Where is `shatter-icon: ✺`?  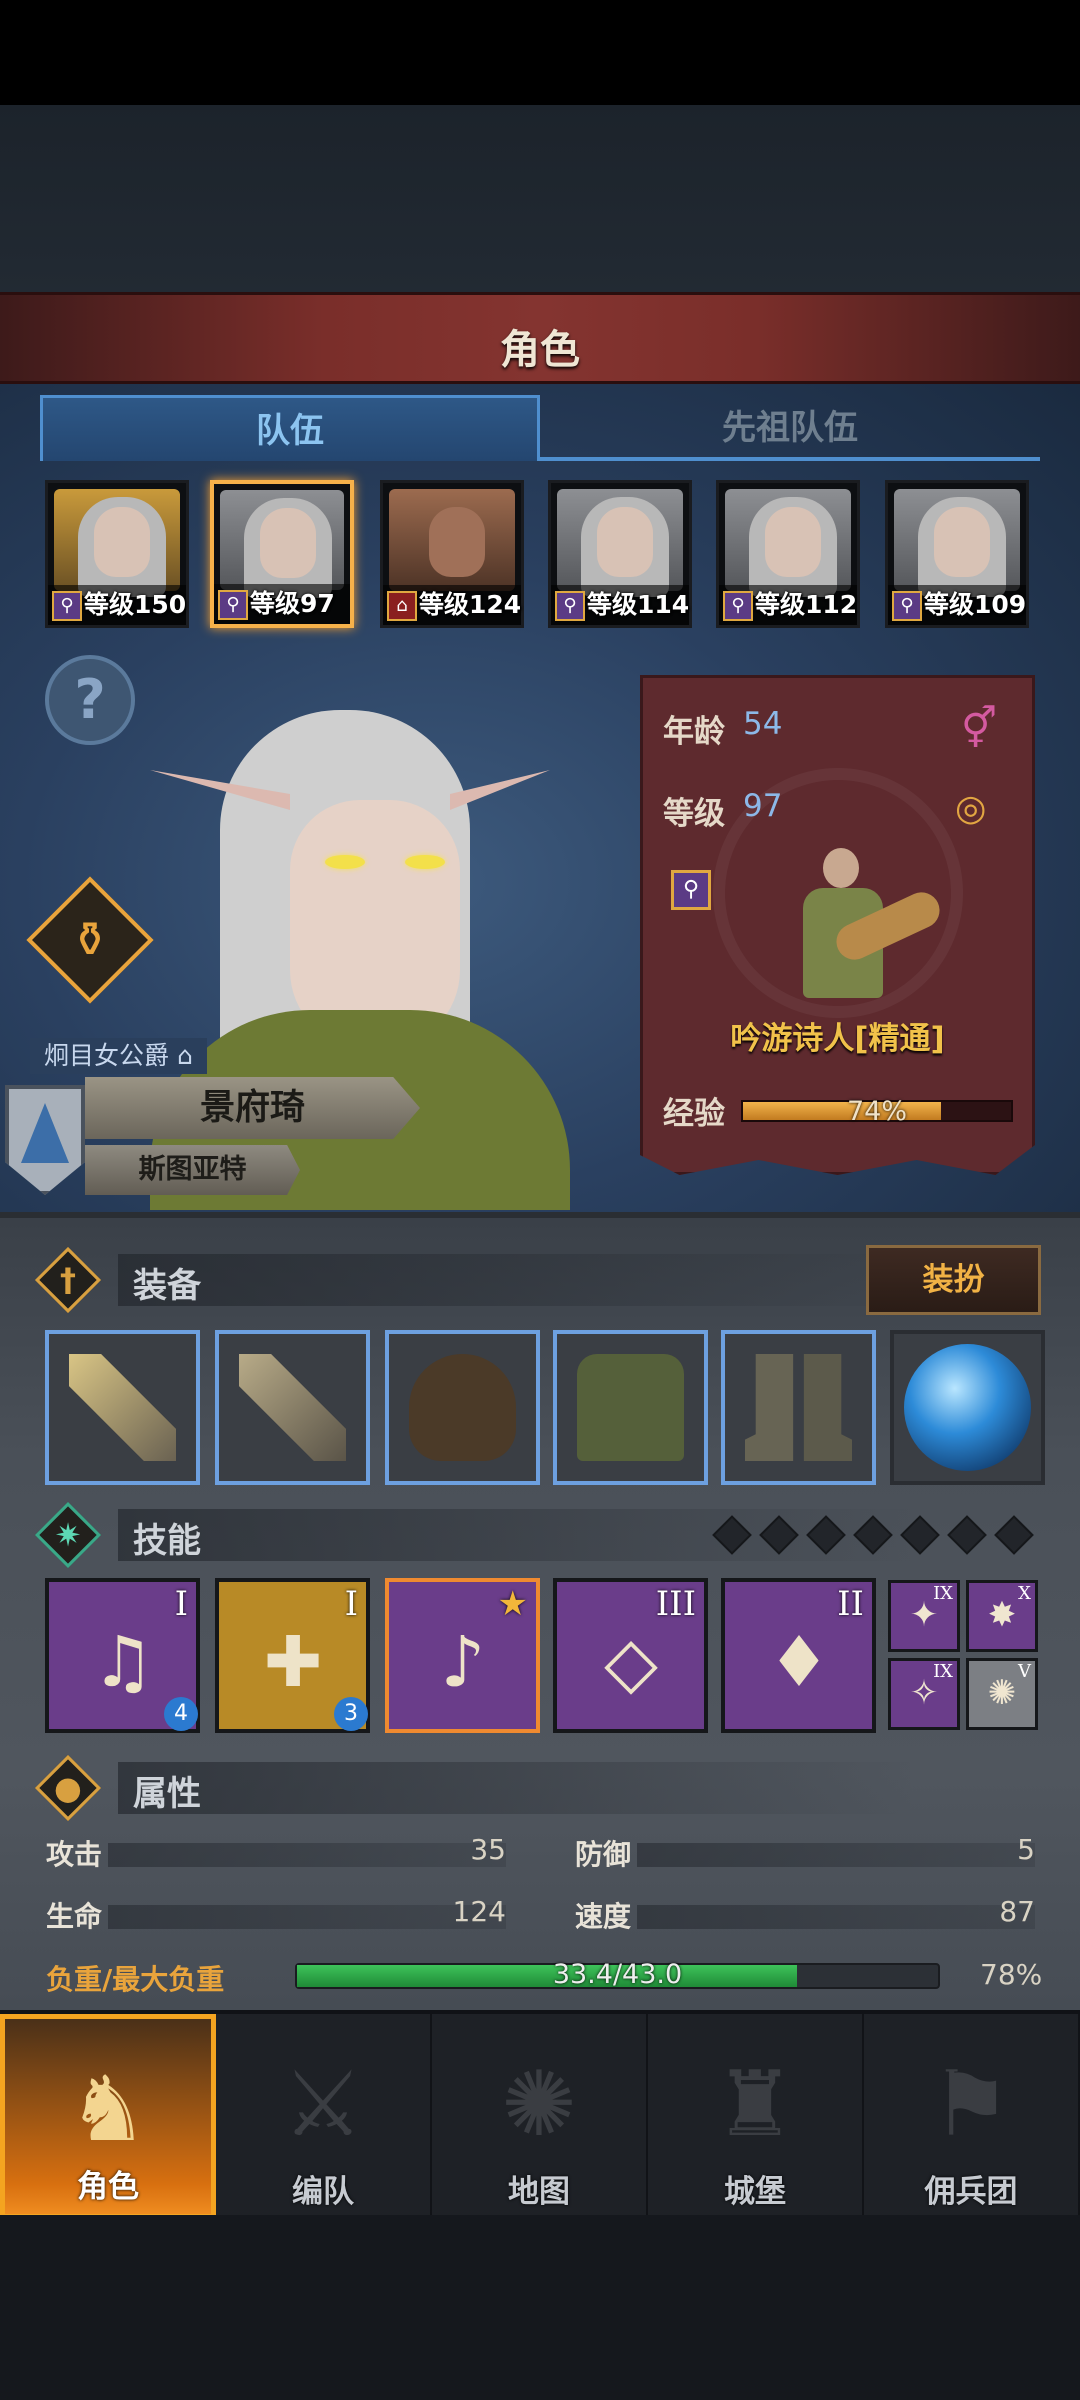 shatter-icon: ✺ is located at coordinates (1002, 1693).